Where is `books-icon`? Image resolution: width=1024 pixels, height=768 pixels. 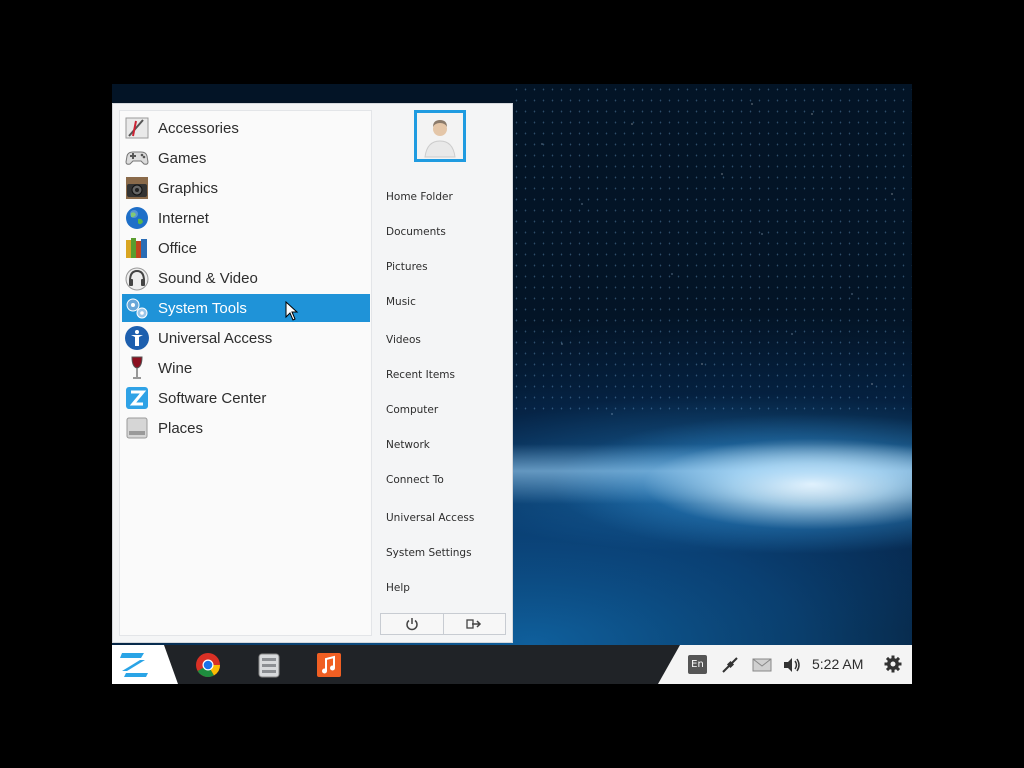 books-icon is located at coordinates (136, 248).